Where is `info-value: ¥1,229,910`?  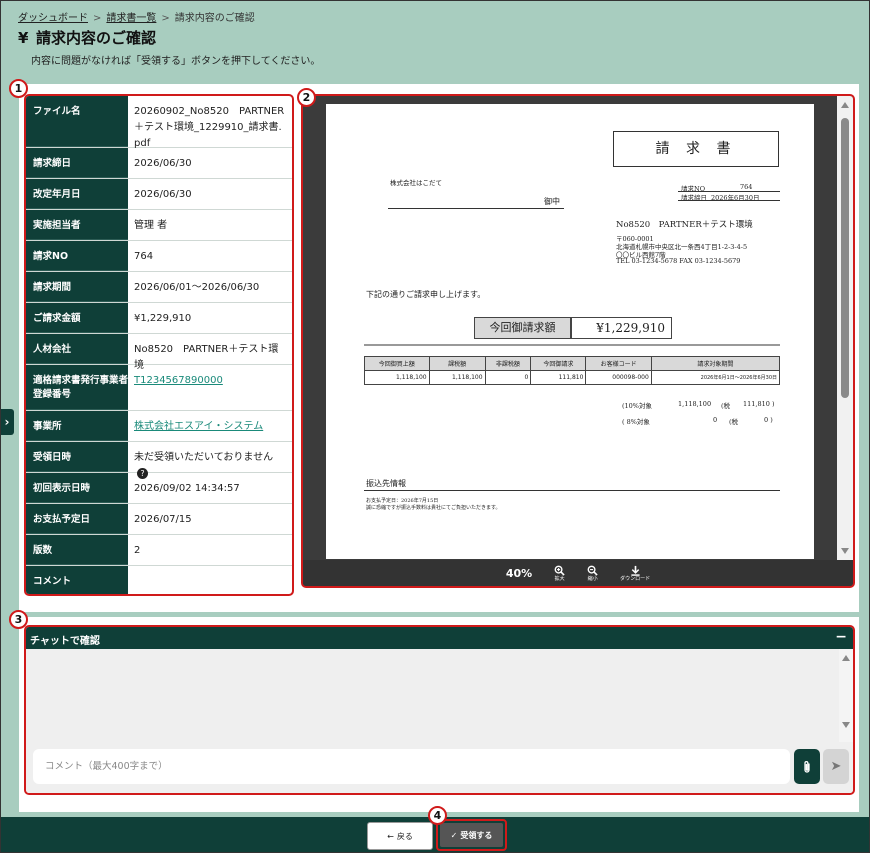 info-value: ¥1,229,910 is located at coordinates (163, 318).